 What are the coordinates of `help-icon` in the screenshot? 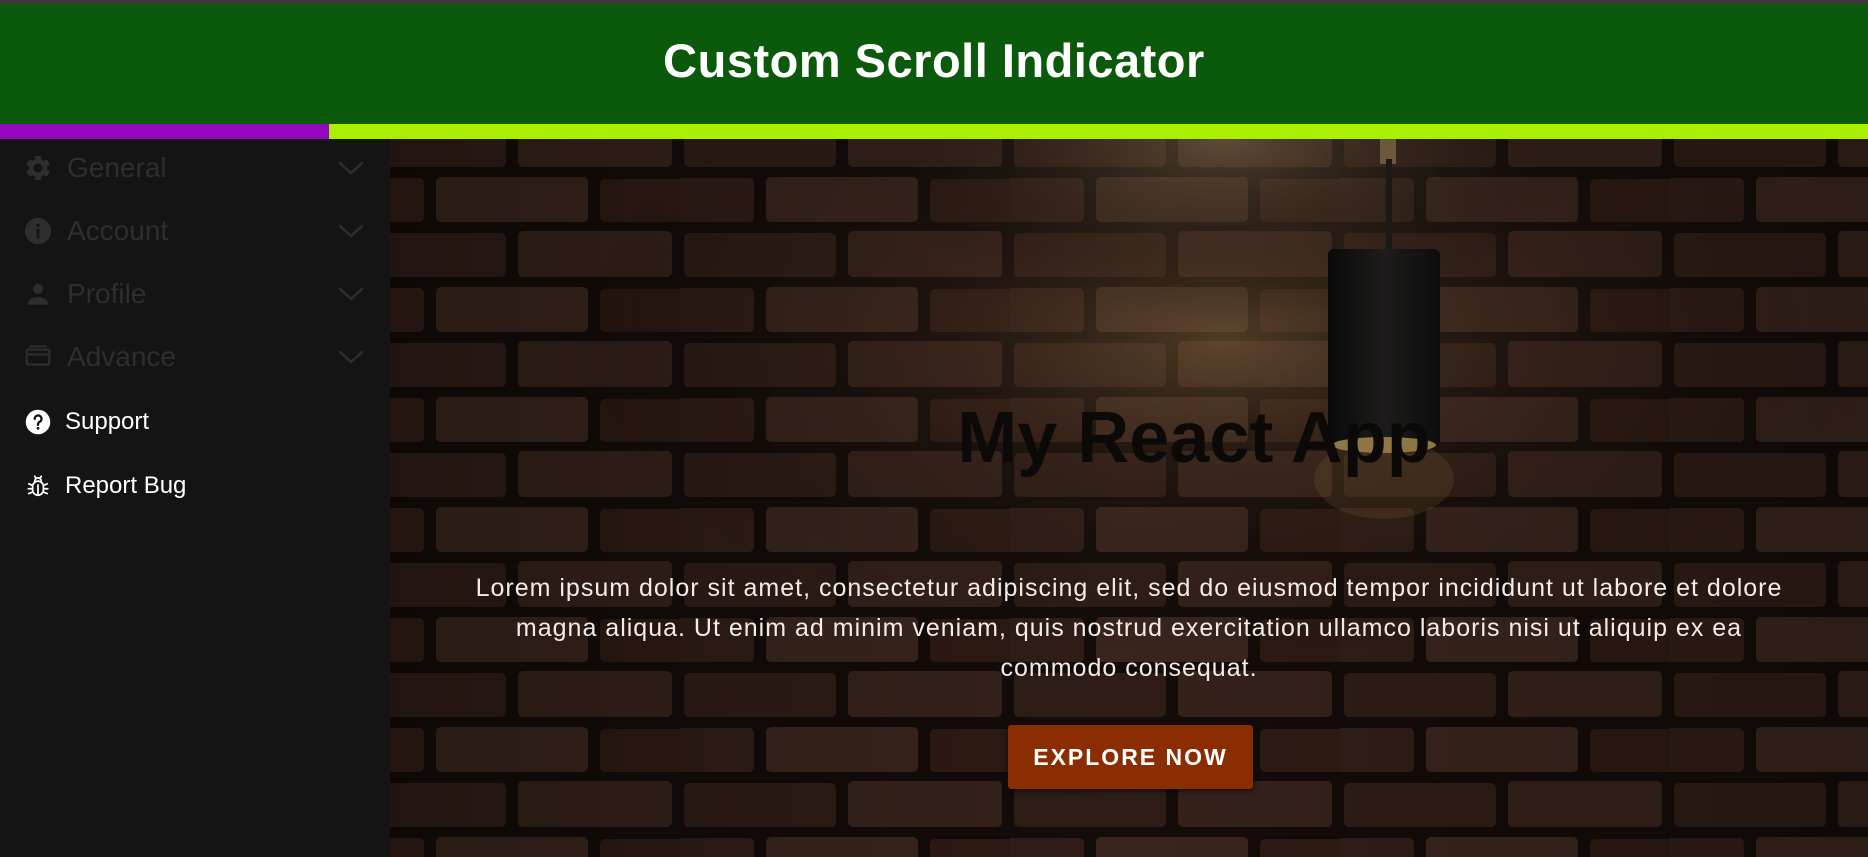 It's located at (38, 422).